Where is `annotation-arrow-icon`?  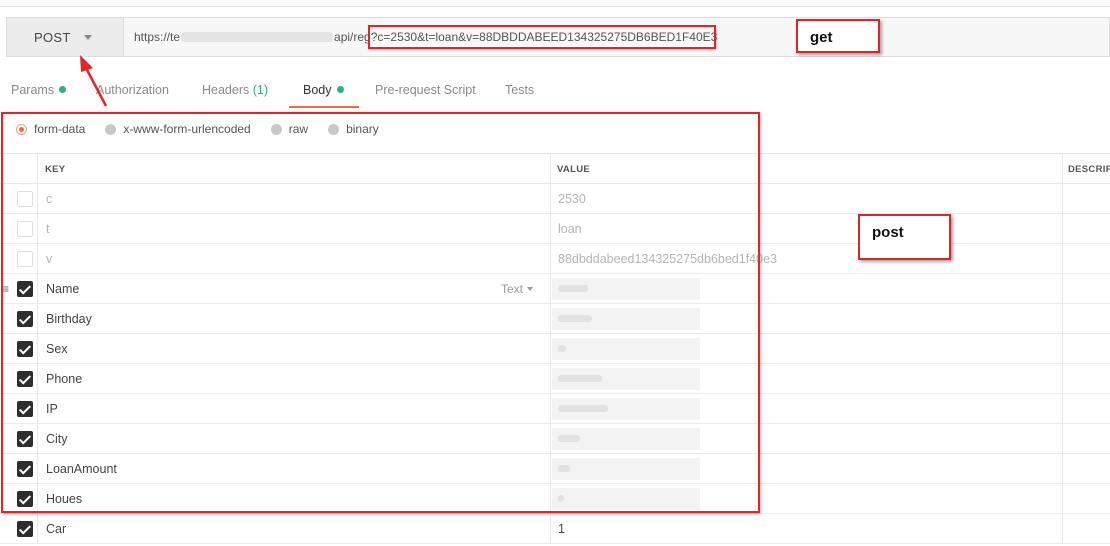
annotation-arrow-icon is located at coordinates (94, 81).